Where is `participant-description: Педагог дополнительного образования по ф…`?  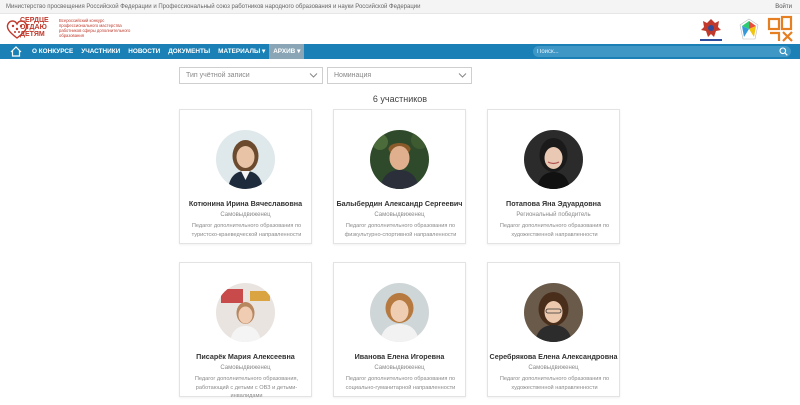
participant-description: Педагог дополнительного образования по ф… is located at coordinates (400, 230).